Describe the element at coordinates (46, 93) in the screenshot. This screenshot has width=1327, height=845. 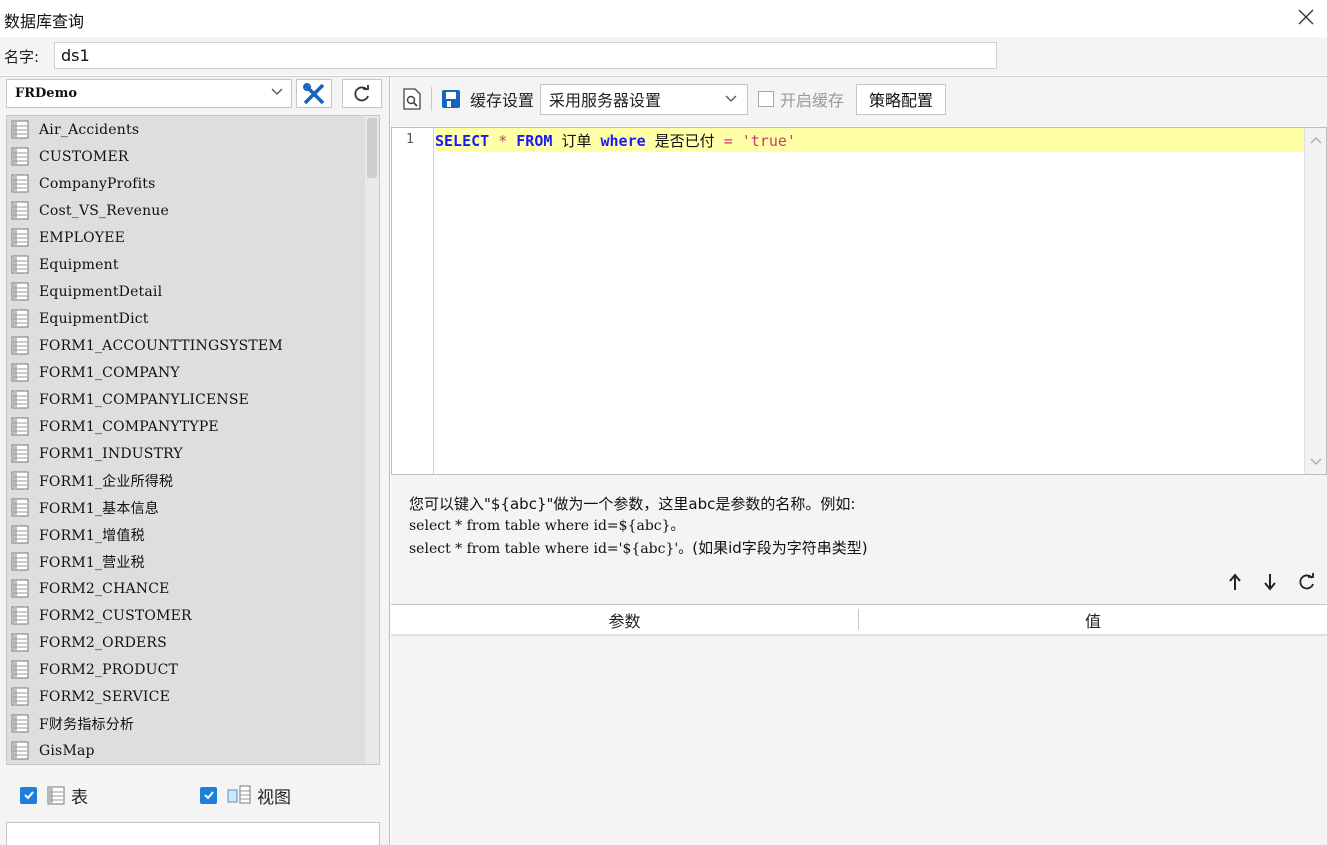
I see `datasource-value: FRDemo` at that location.